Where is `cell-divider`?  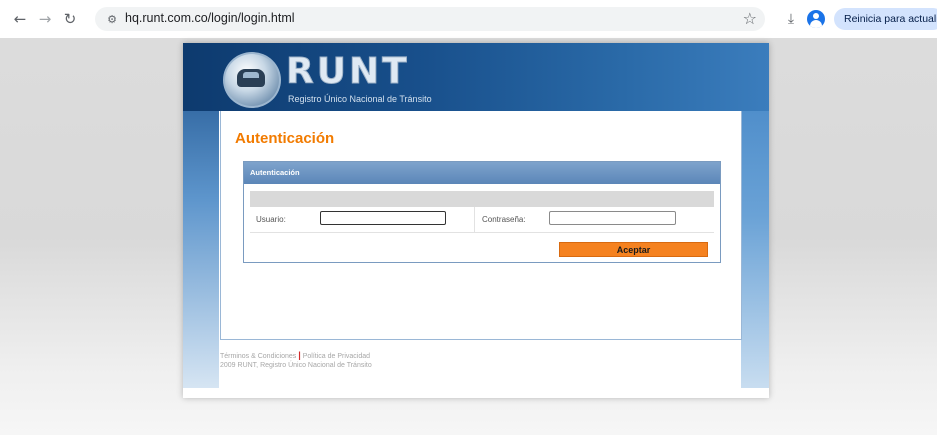 cell-divider is located at coordinates (474, 219).